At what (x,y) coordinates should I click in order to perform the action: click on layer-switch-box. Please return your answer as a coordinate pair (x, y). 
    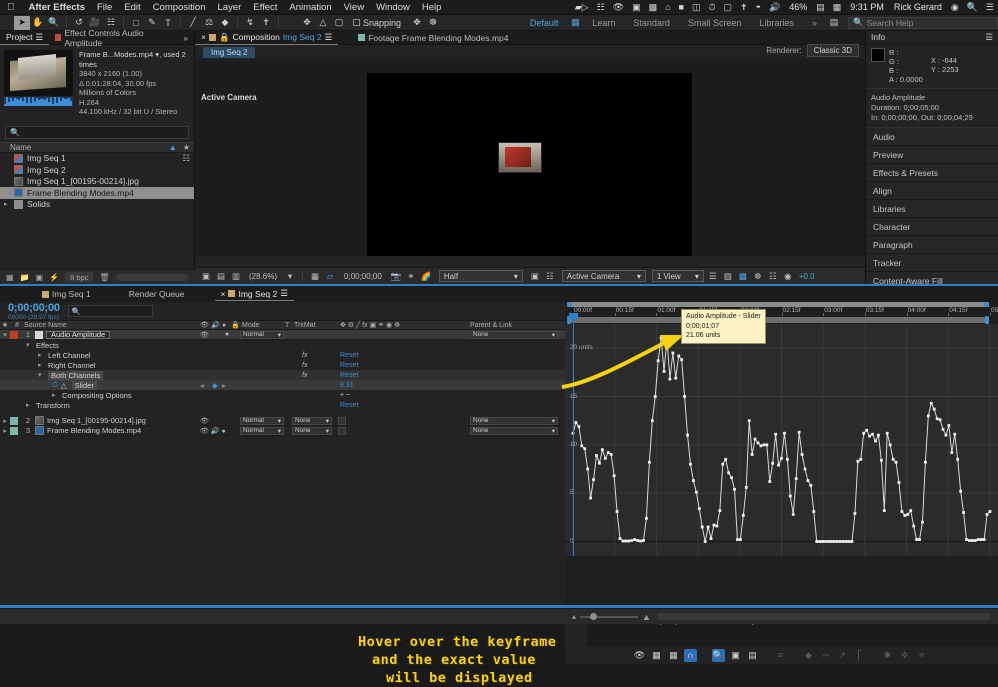
    Looking at the image, I should click on (342, 420).